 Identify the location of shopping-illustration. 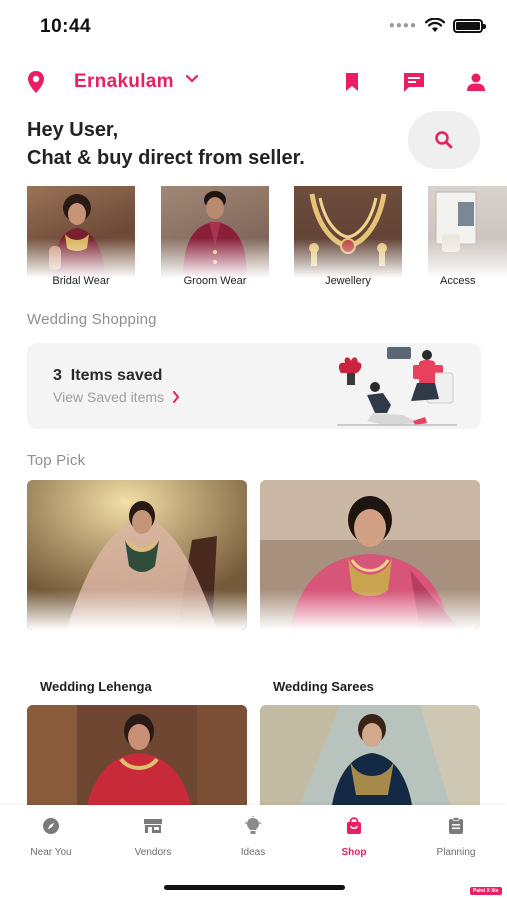
(397, 386).